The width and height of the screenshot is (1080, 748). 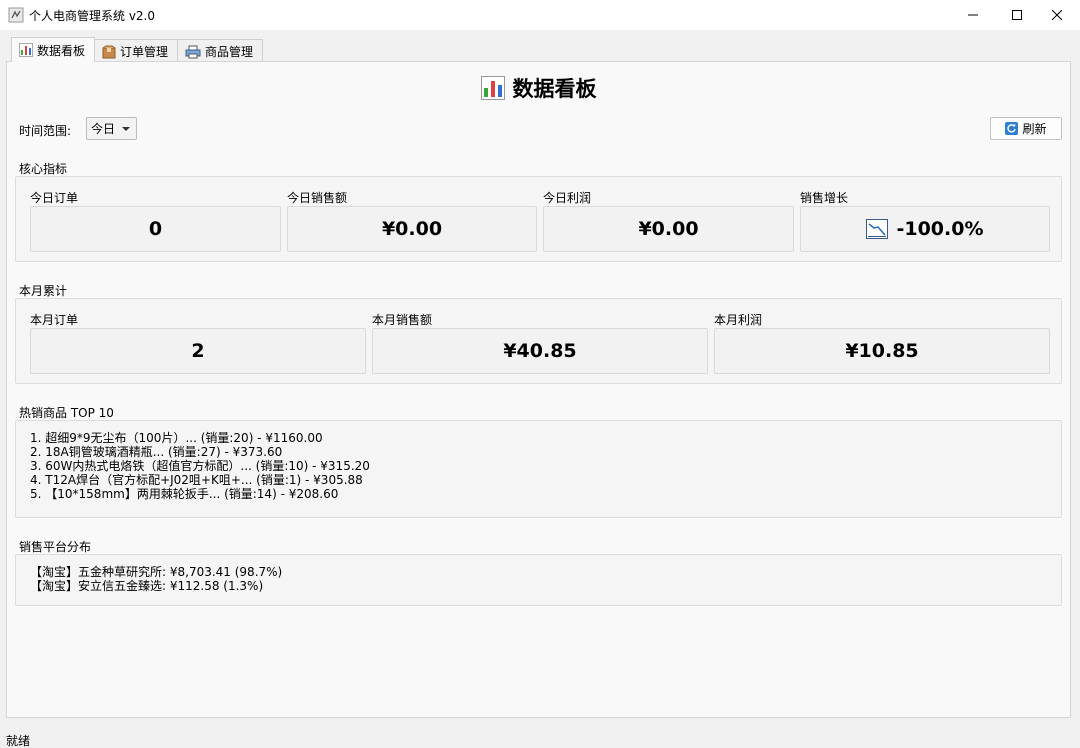 What do you see at coordinates (1012, 128) in the screenshot?
I see `refresh-icon` at bounding box center [1012, 128].